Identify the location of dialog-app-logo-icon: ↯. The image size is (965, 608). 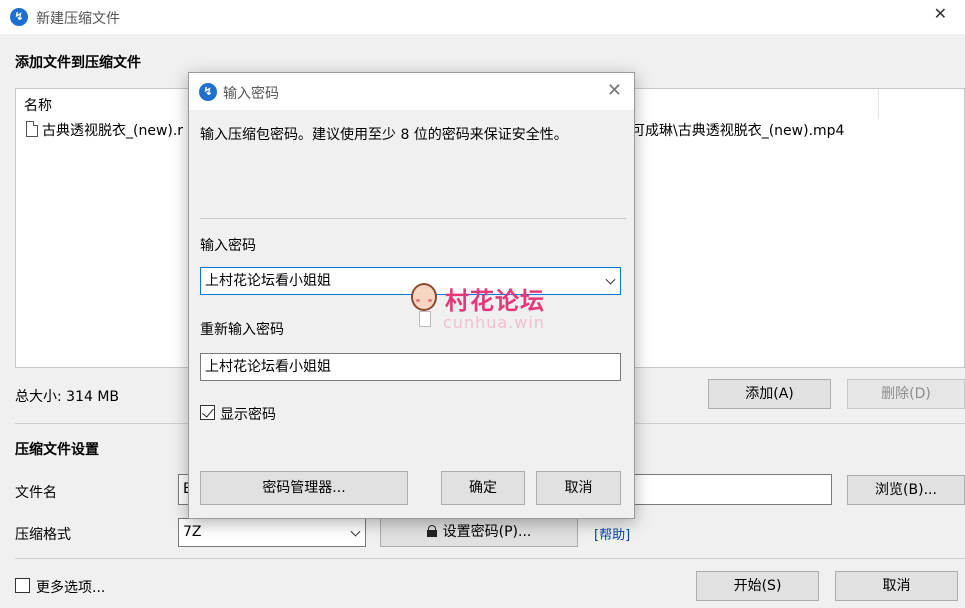
(208, 92).